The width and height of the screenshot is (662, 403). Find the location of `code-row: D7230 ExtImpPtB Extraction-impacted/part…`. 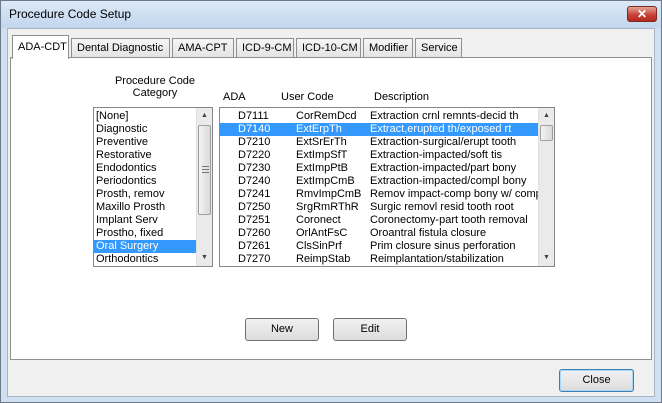

code-row: D7230 ExtImpPtB Extraction-impacted/part… is located at coordinates (379, 168).